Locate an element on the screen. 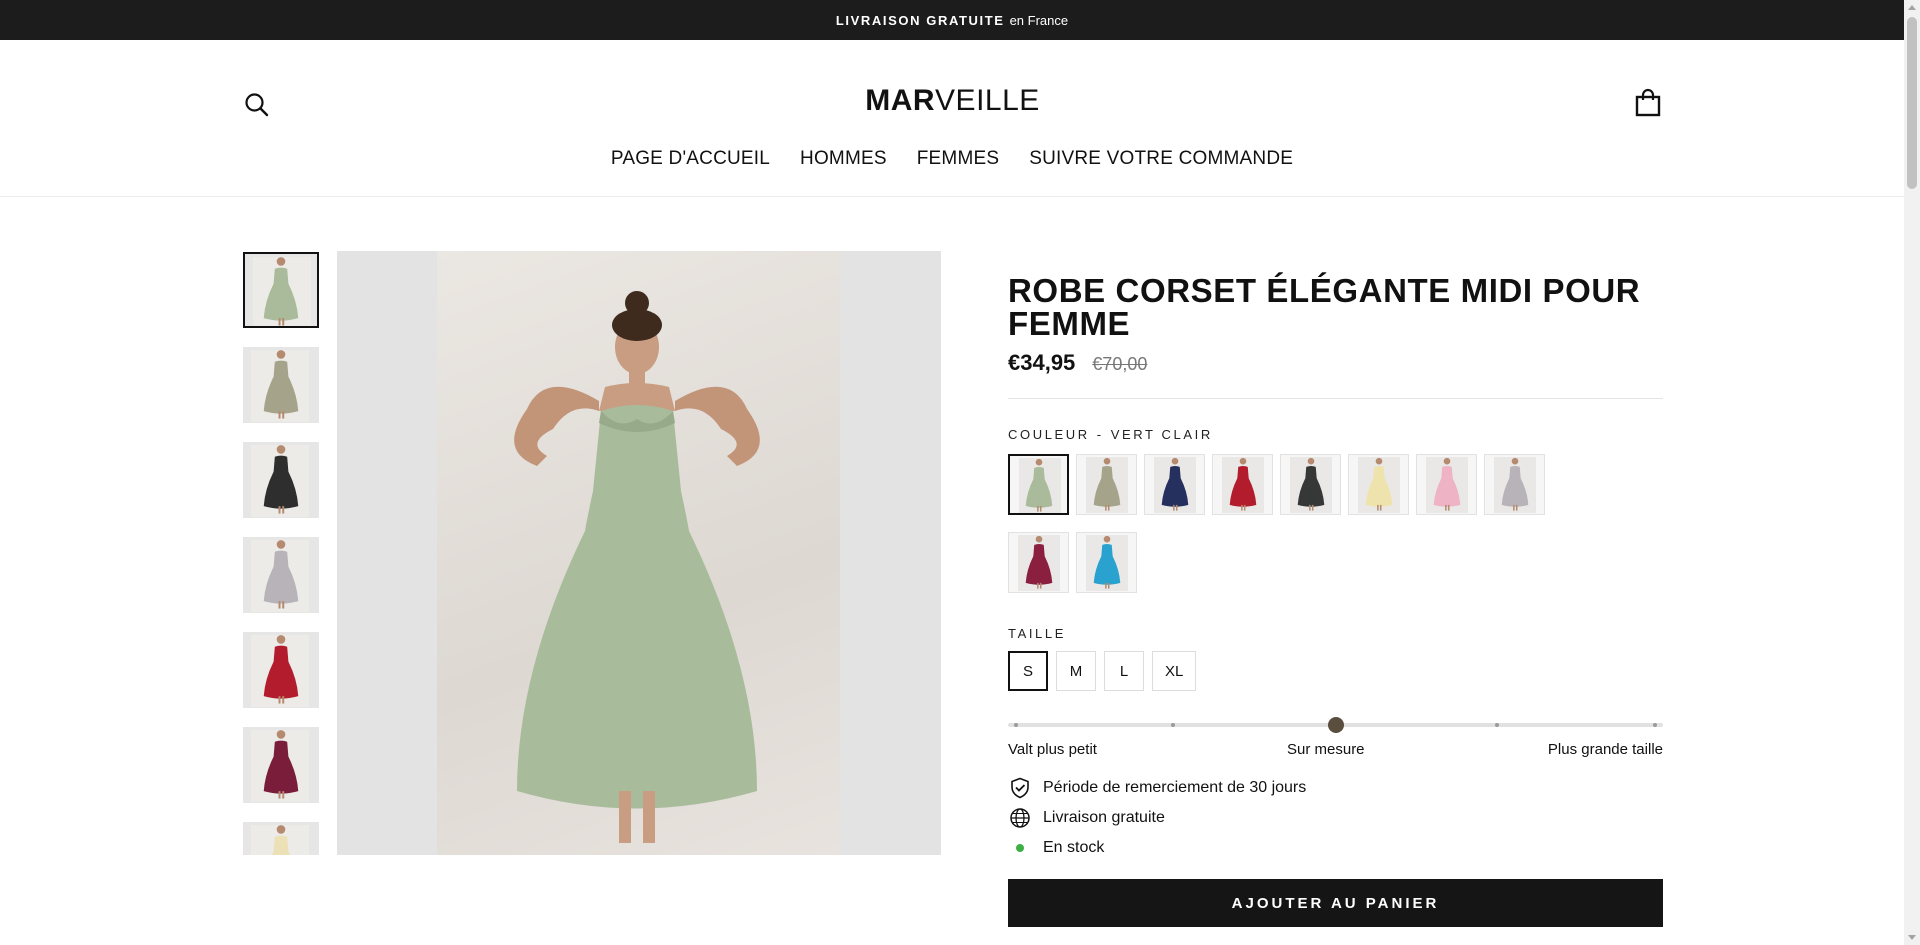  nav-men: HOMMES is located at coordinates (843, 159).